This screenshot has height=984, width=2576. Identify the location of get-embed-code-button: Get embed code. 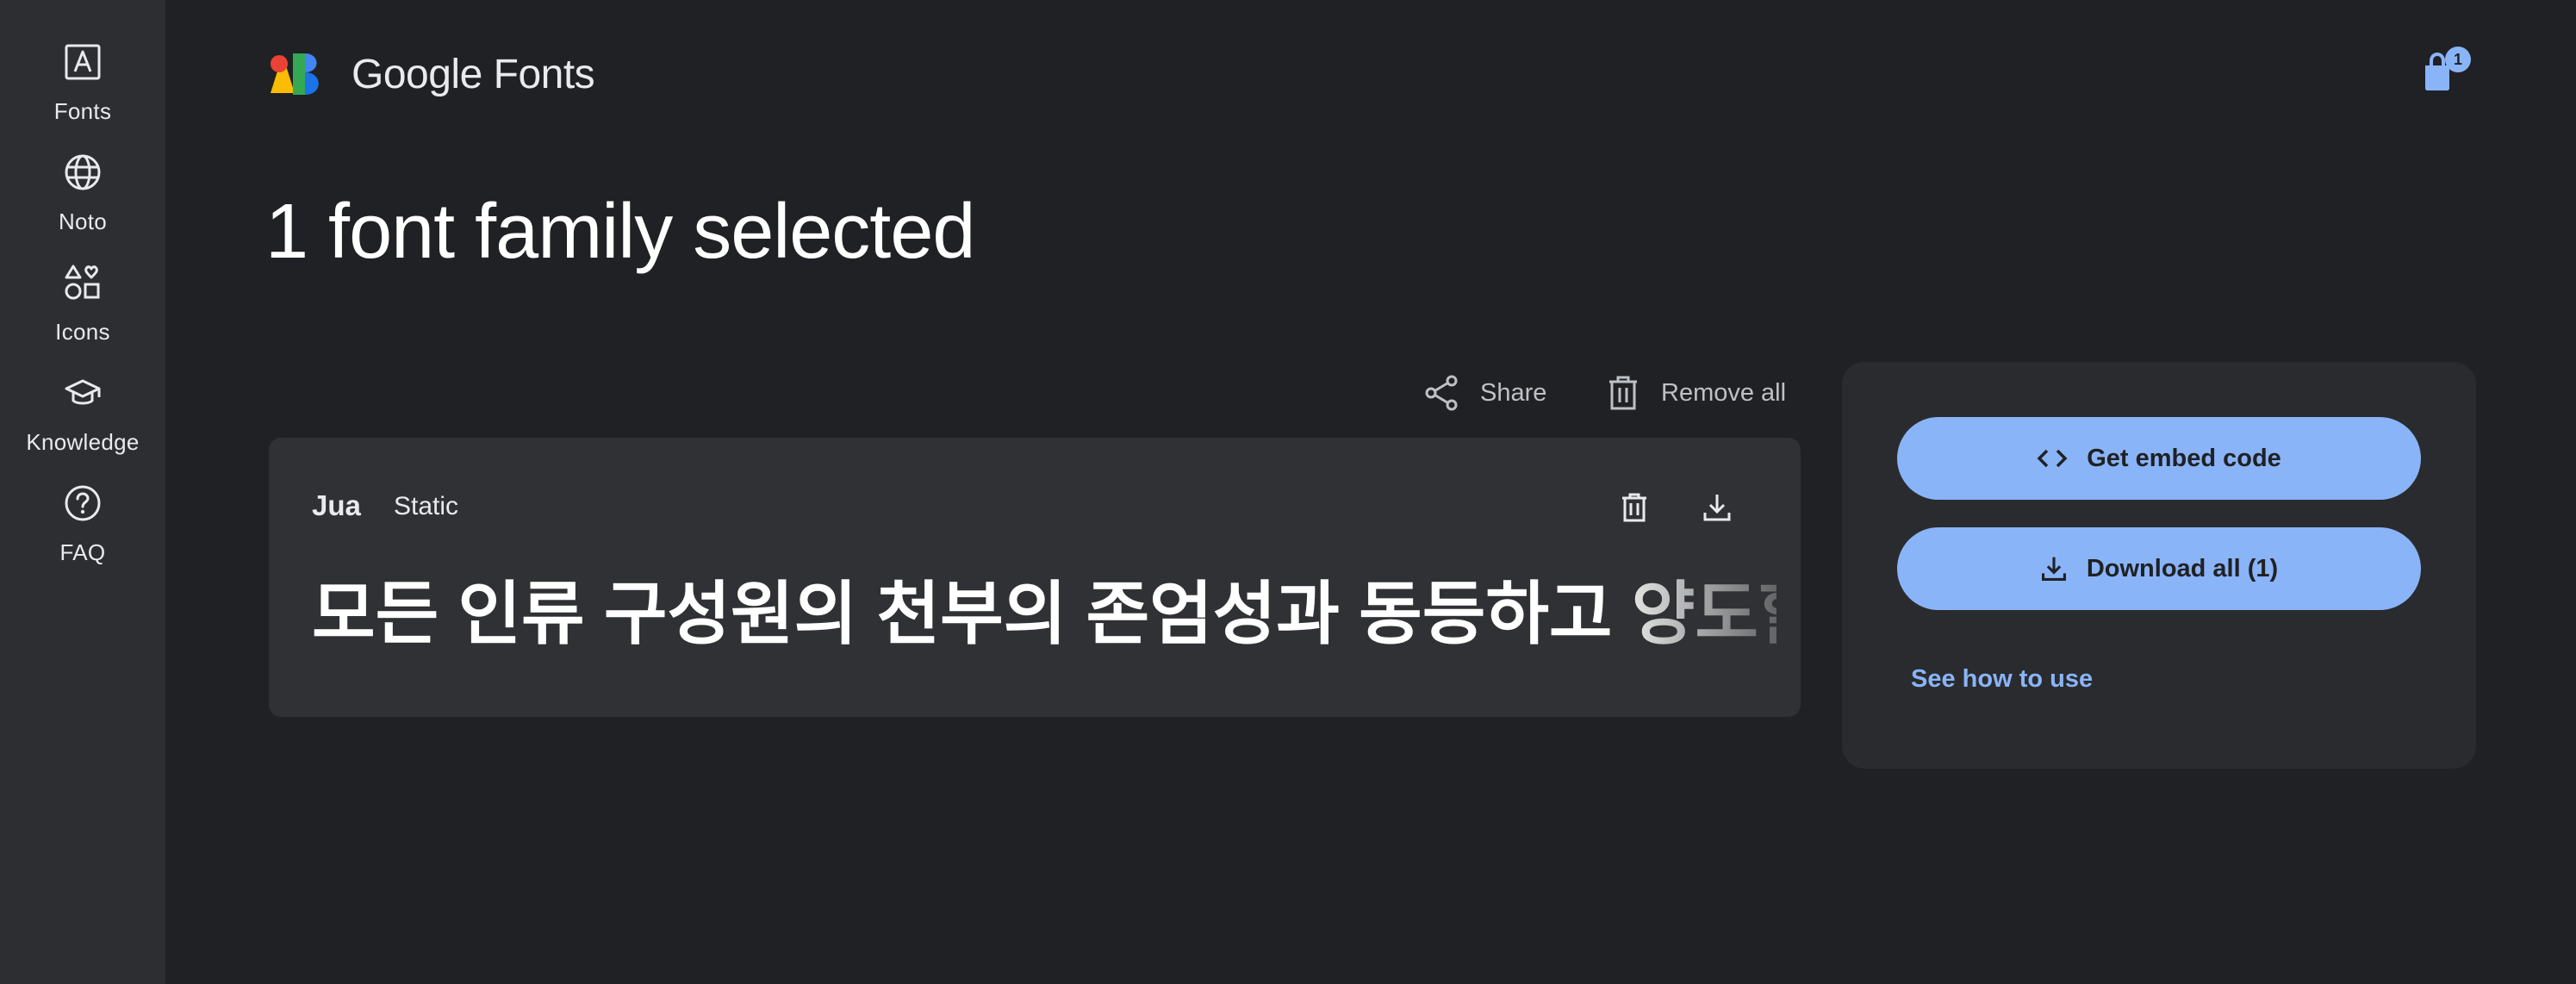
(2159, 458).